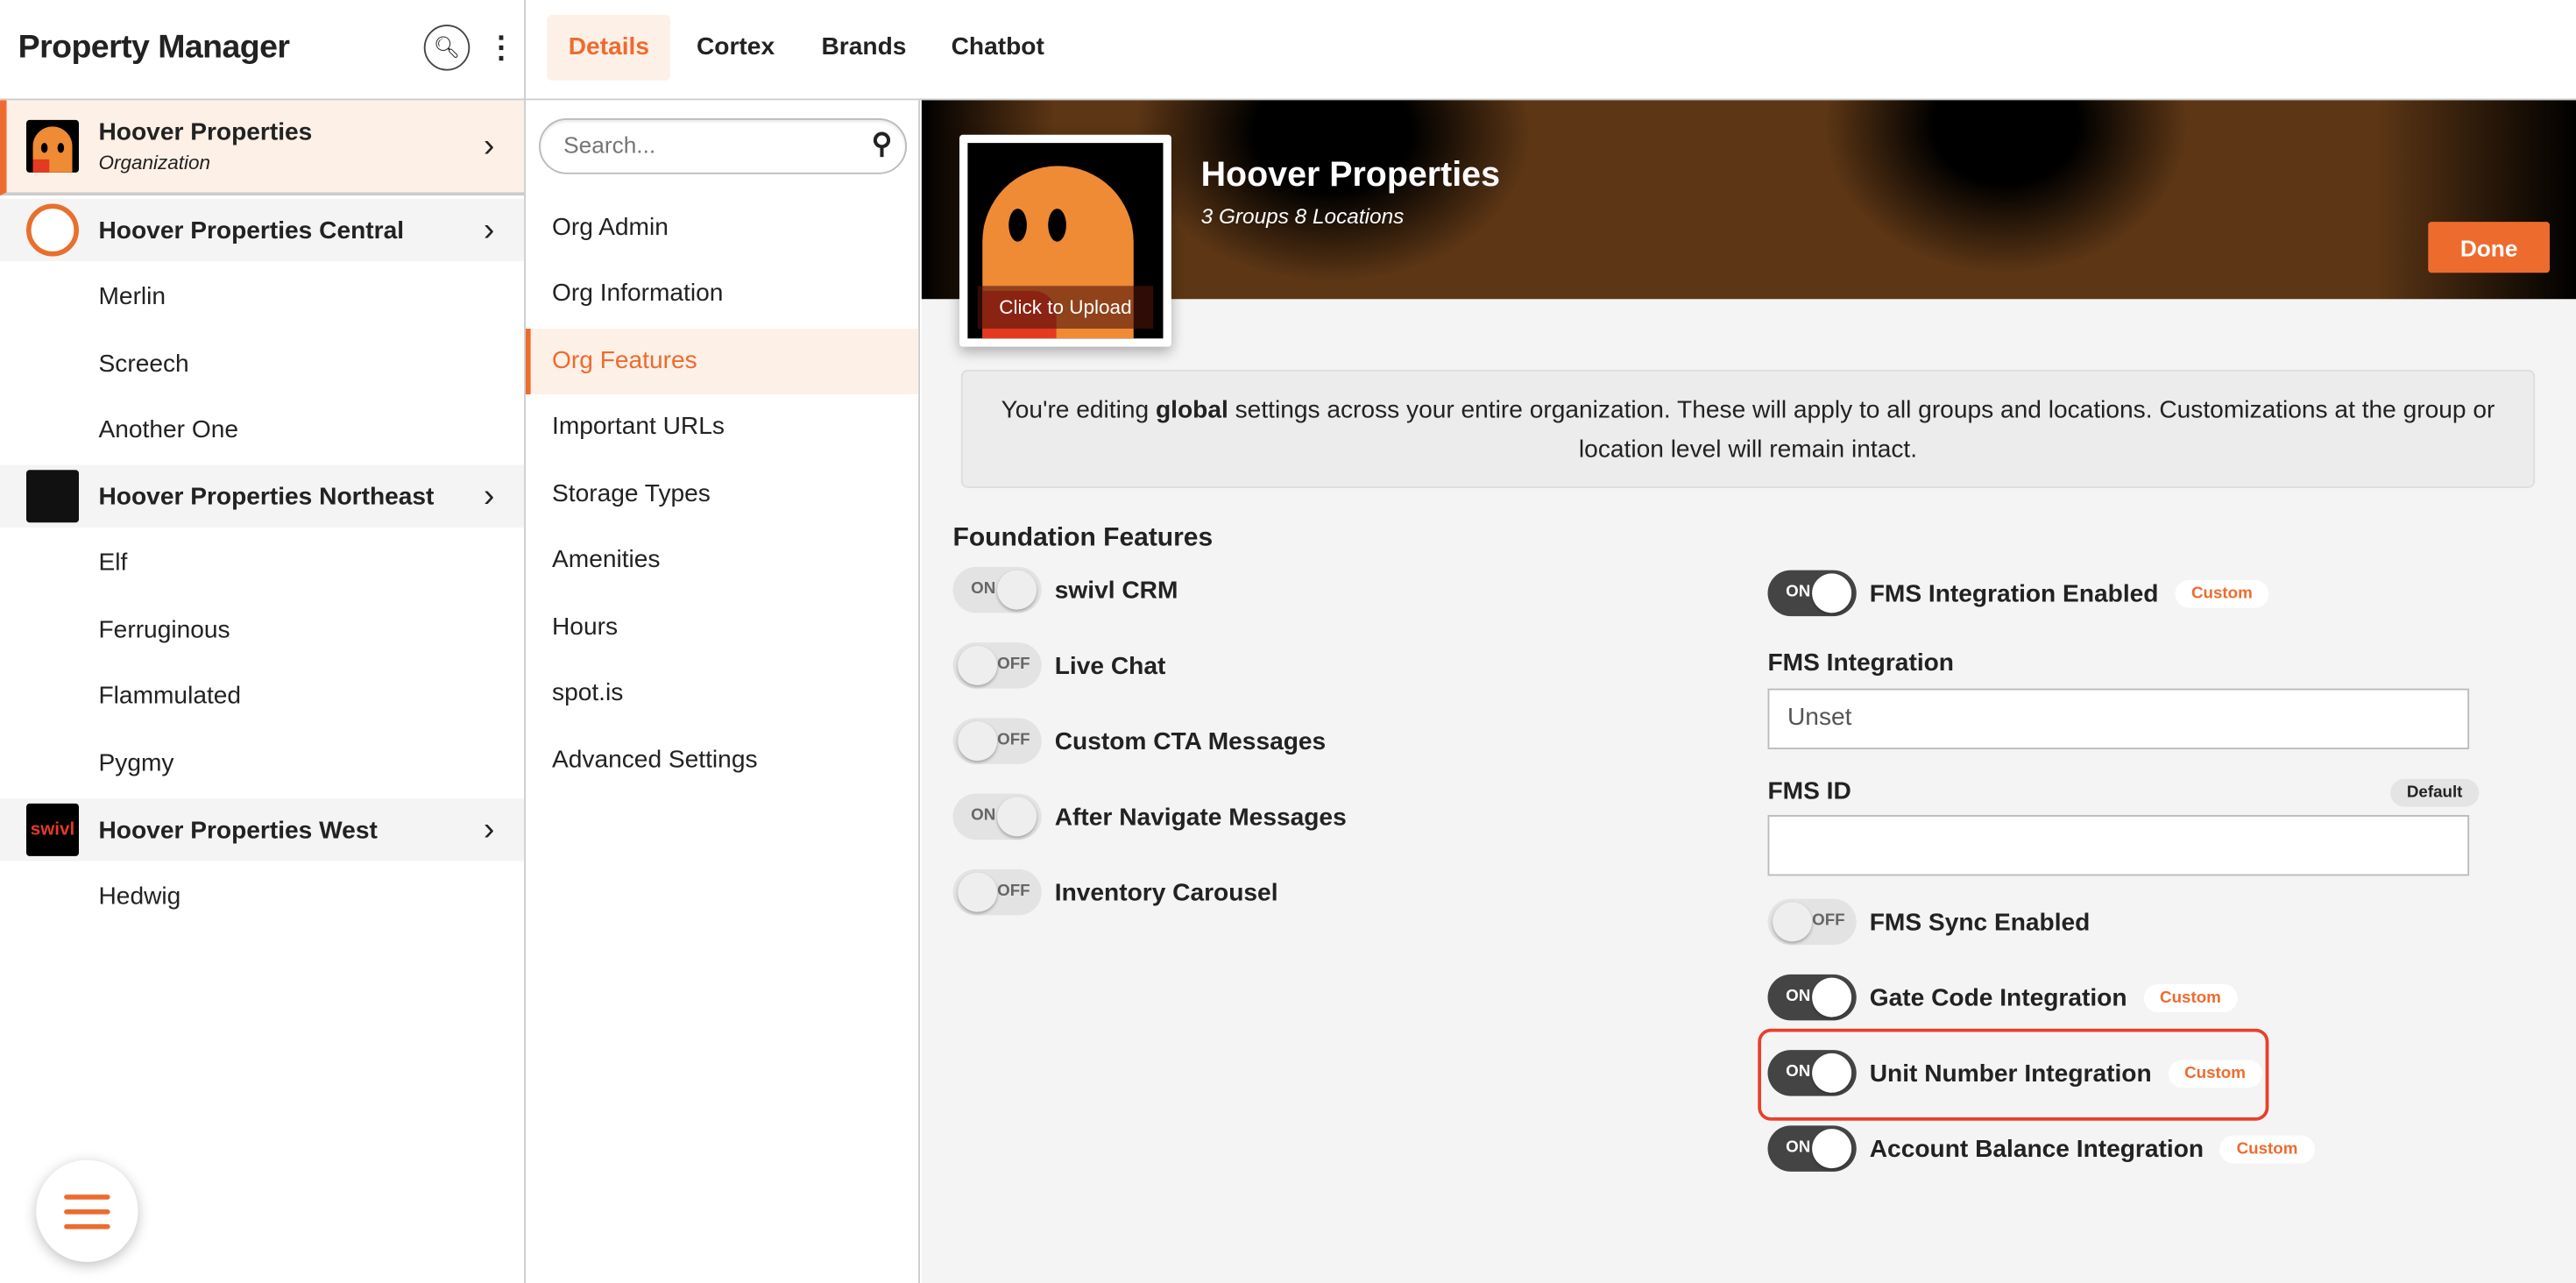 Image resolution: width=2576 pixels, height=1283 pixels. I want to click on menu-item-advanced-settings: Advanced Settings, so click(722, 761).